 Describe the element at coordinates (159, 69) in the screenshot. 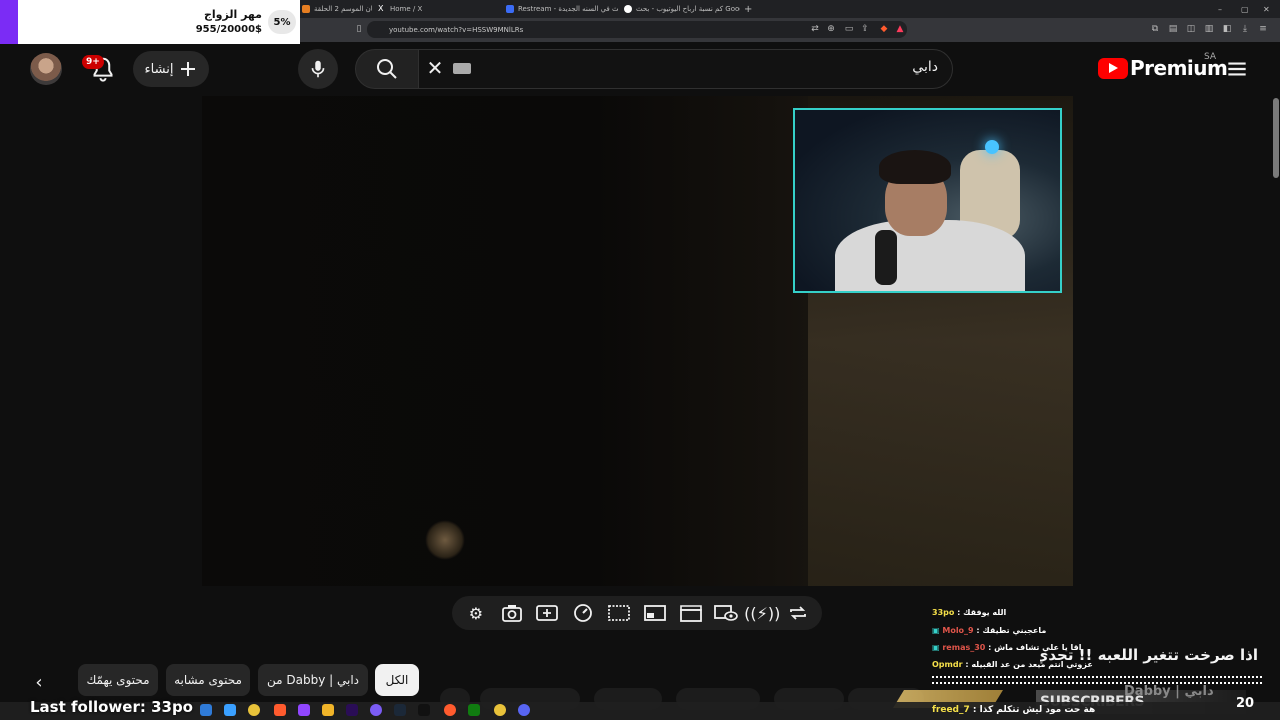

I see `create-label: إنشاء` at that location.